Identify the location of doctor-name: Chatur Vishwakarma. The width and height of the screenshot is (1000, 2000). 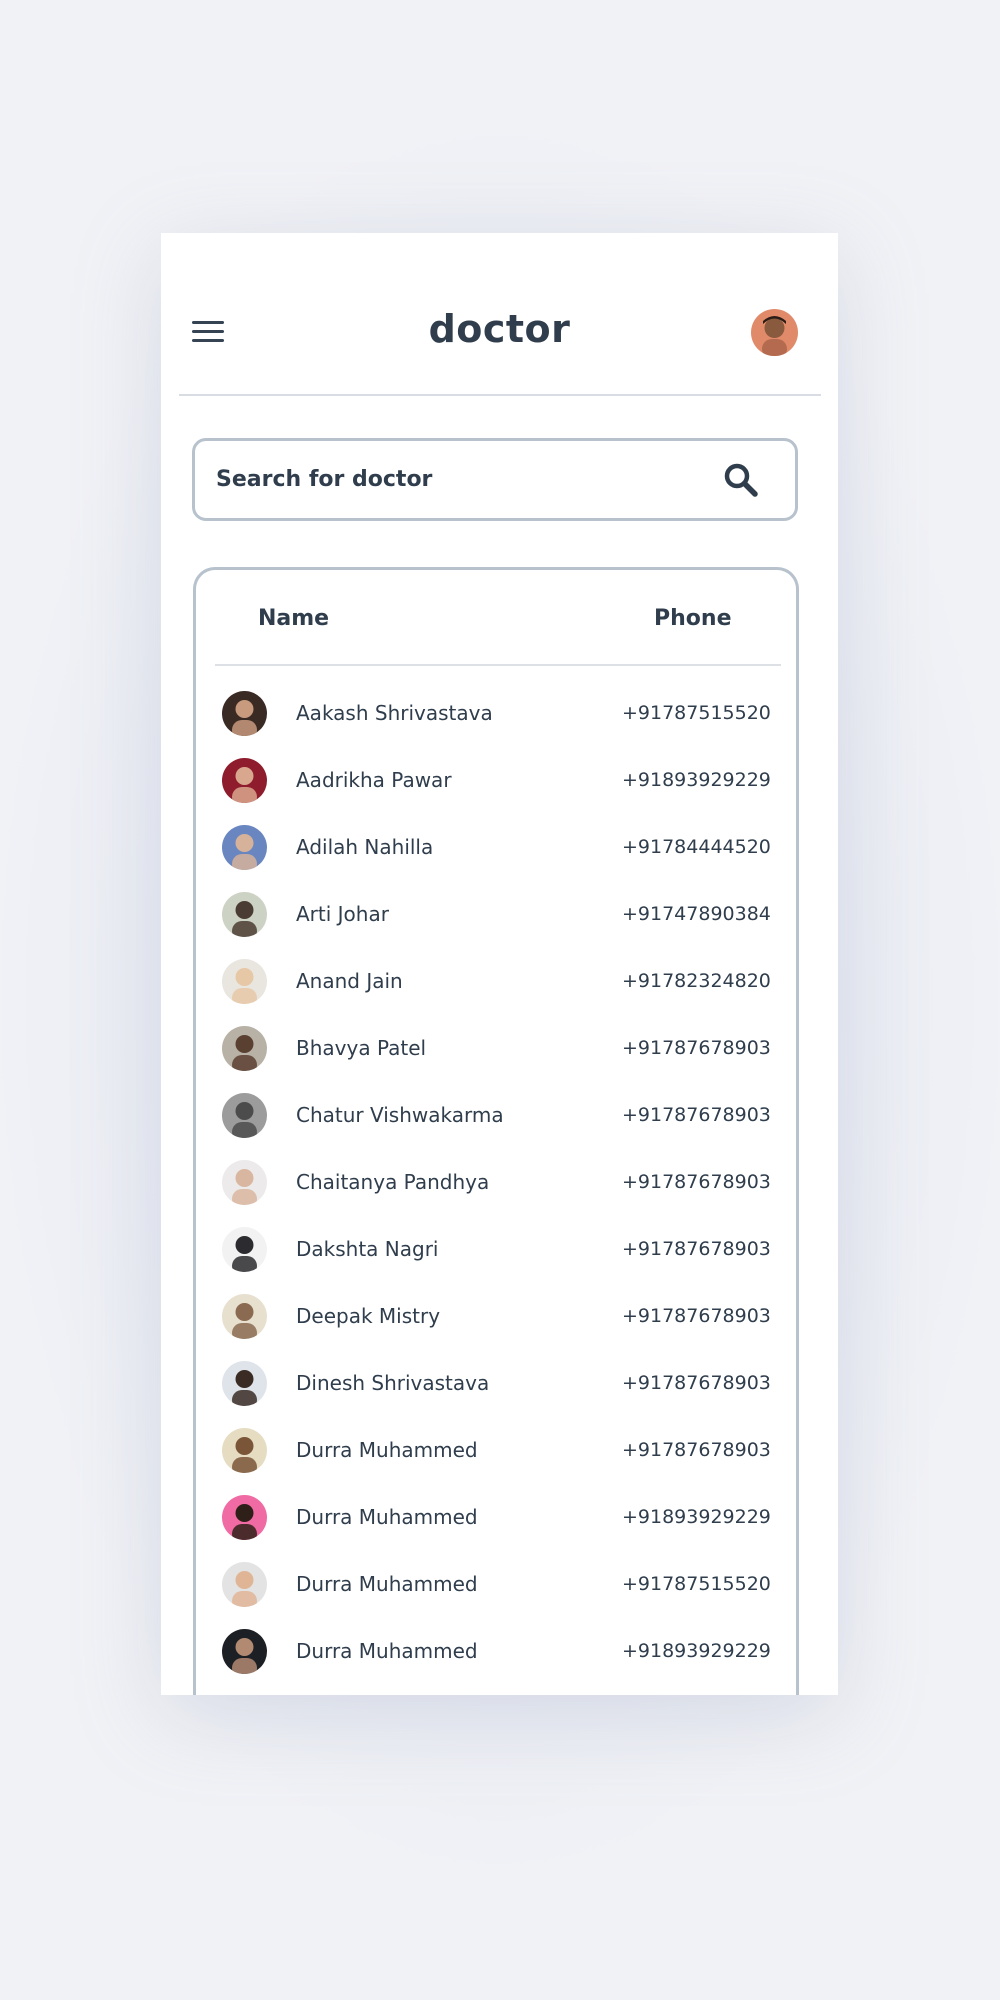
(400, 1115).